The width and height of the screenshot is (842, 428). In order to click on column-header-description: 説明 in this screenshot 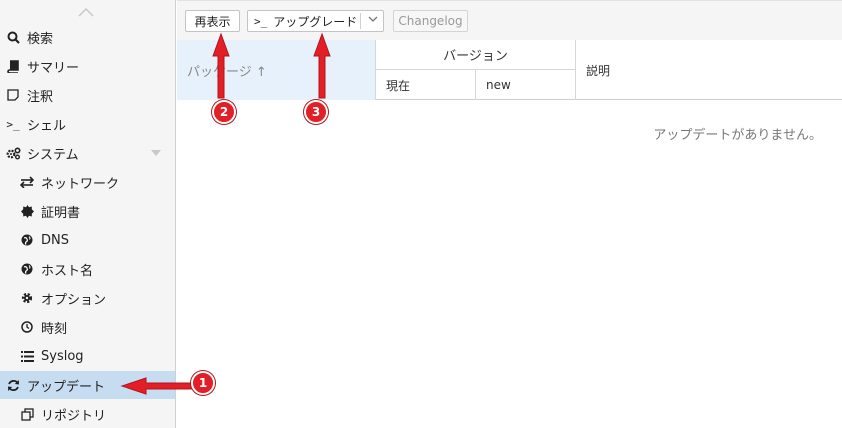, I will do `click(709, 70)`.